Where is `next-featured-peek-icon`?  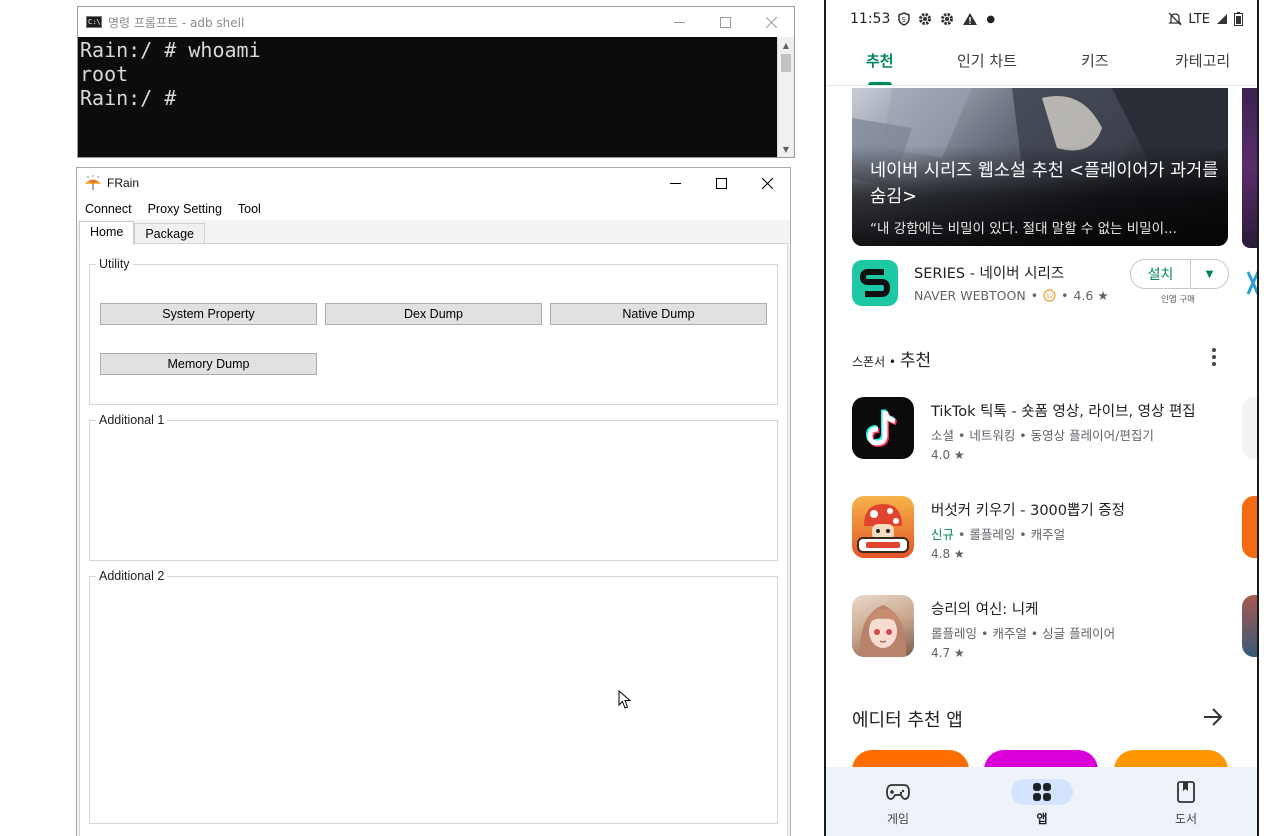 next-featured-peek-icon is located at coordinates (1251, 283).